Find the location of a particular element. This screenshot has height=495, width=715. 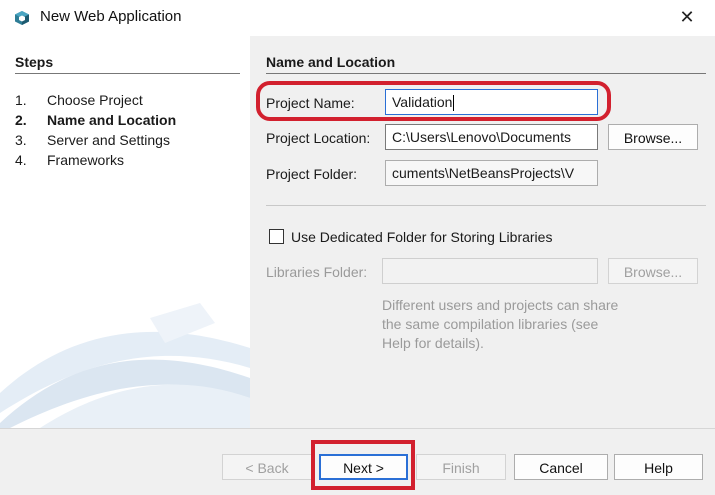

section-divider is located at coordinates (486, 73).